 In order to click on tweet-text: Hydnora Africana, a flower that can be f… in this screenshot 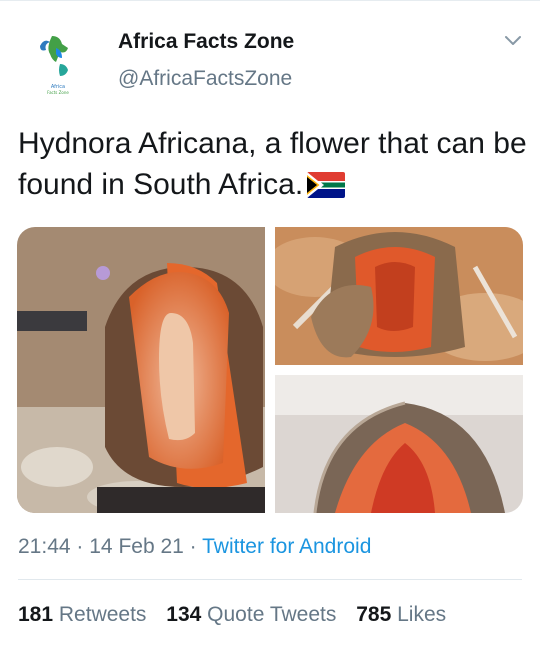, I will do `click(273, 164)`.